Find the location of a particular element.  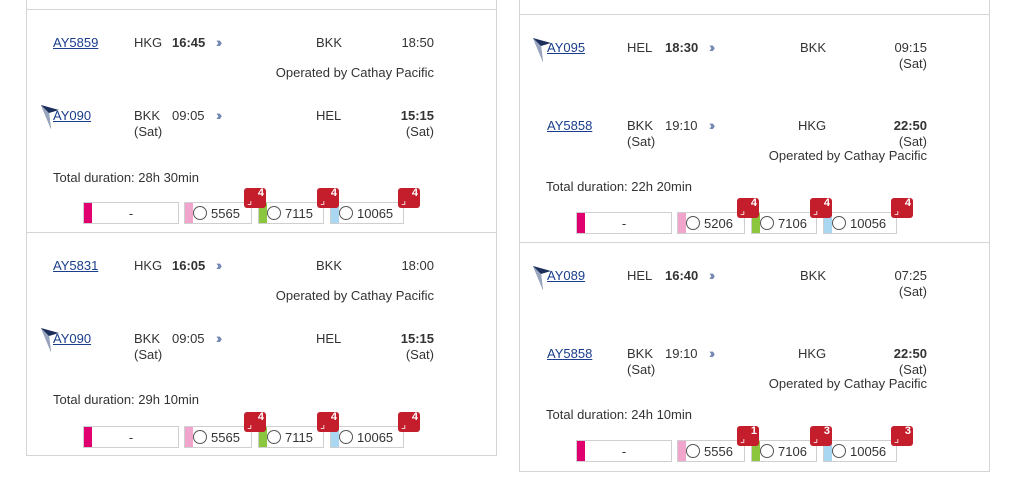

fare-price: 10056 is located at coordinates (868, 223).